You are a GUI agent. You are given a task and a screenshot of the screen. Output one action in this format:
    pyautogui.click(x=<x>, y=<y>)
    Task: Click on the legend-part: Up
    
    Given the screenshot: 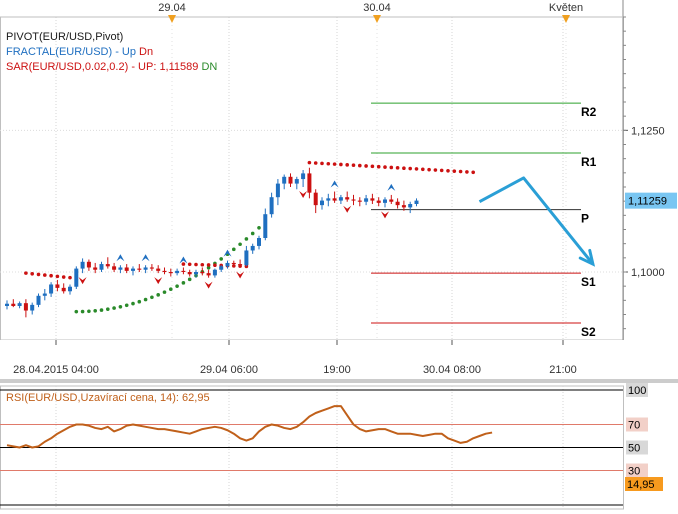 What is the action you would take?
    pyautogui.click(x=130, y=52)
    